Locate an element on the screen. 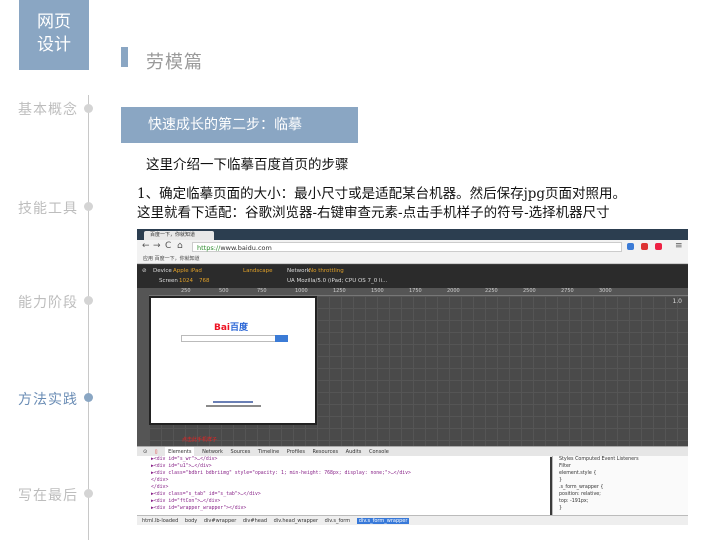 The height and width of the screenshot is (540, 720). landscape-toggle: Landscape is located at coordinates (258, 271).